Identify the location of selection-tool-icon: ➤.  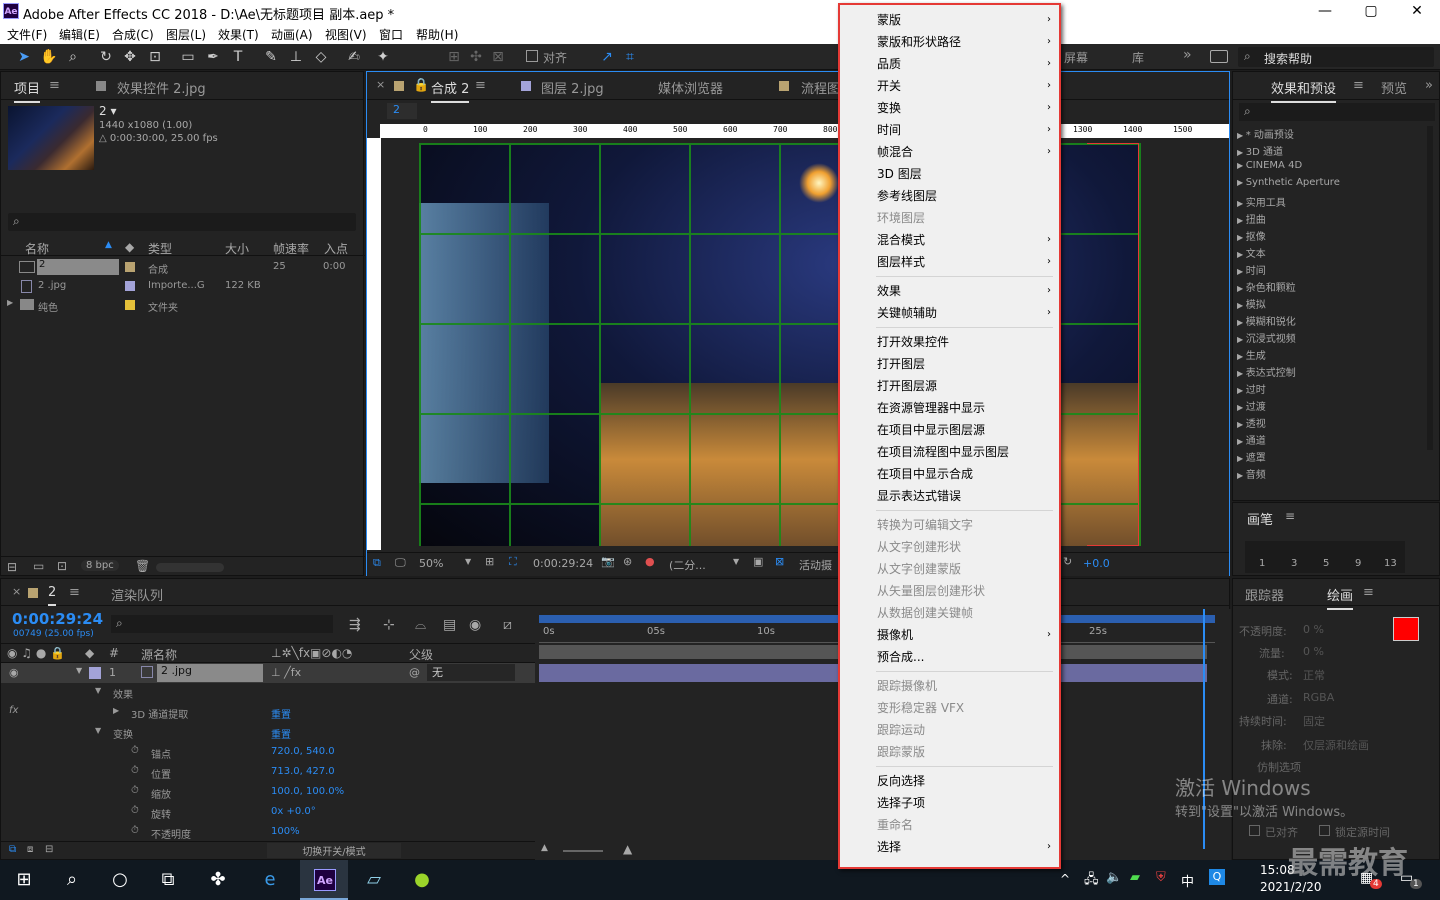
(24, 57).